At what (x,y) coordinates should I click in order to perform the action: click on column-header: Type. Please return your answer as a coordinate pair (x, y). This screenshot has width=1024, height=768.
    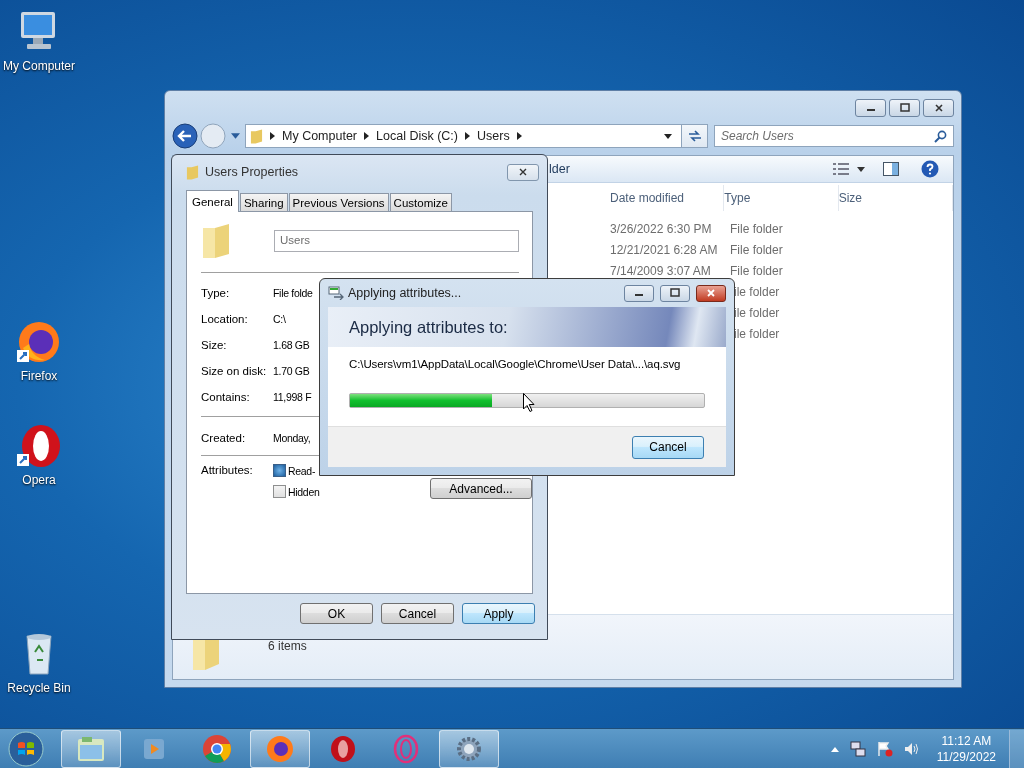
    Looking at the image, I should click on (781, 198).